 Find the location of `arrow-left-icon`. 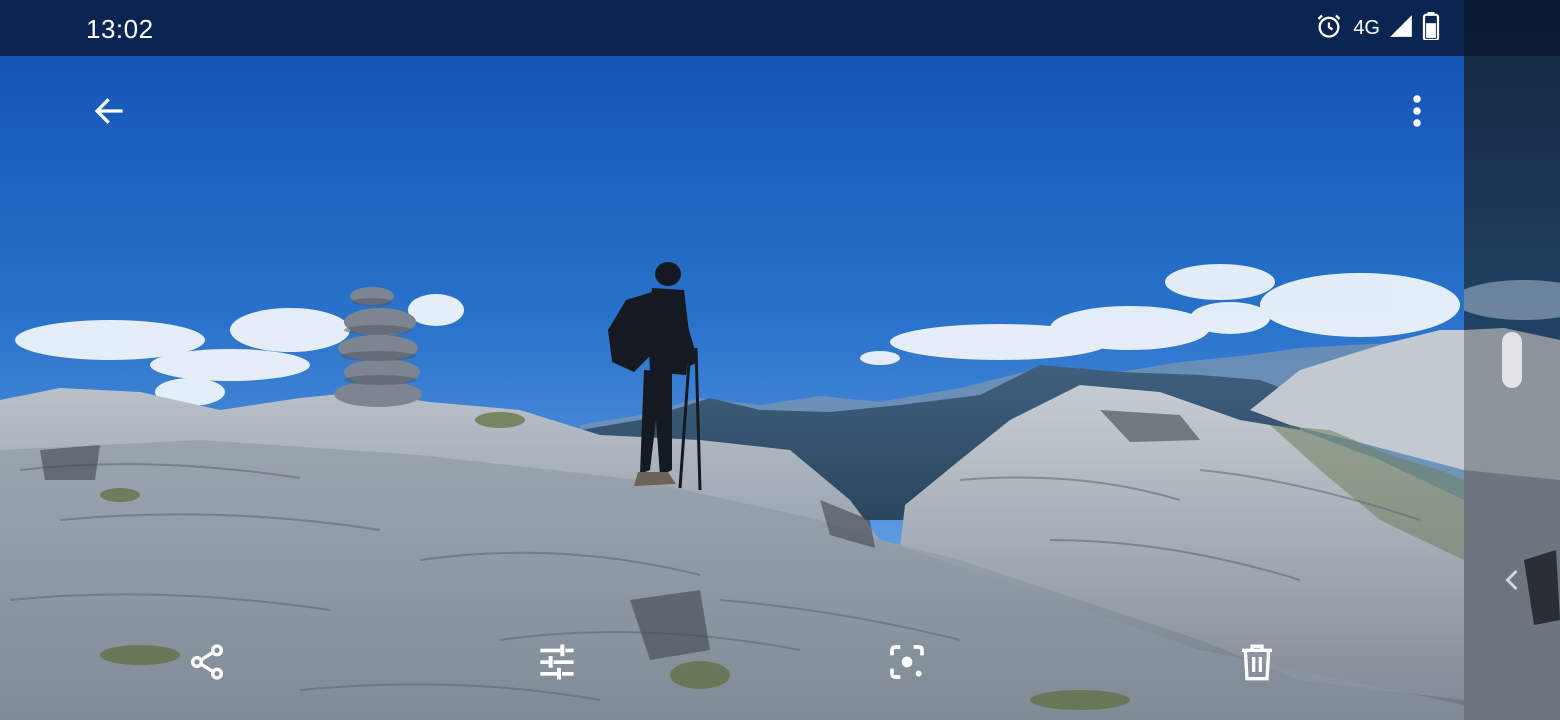

arrow-left-icon is located at coordinates (109, 113).